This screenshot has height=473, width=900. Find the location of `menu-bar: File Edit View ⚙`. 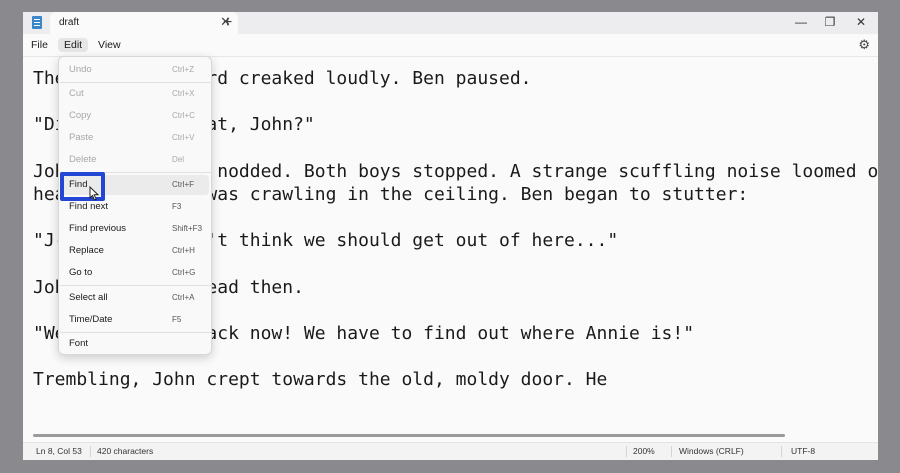

menu-bar: File Edit View ⚙ is located at coordinates (450, 45).